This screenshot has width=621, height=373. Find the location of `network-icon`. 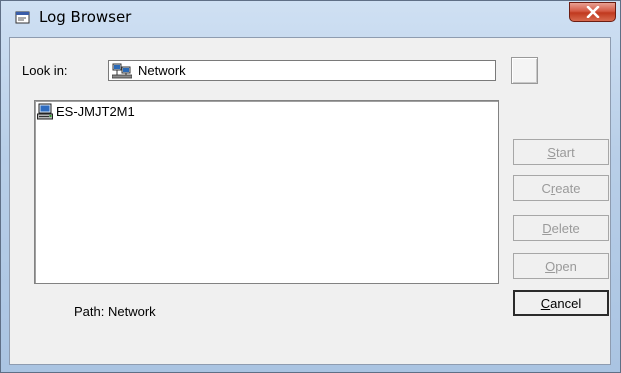

network-icon is located at coordinates (122, 71).